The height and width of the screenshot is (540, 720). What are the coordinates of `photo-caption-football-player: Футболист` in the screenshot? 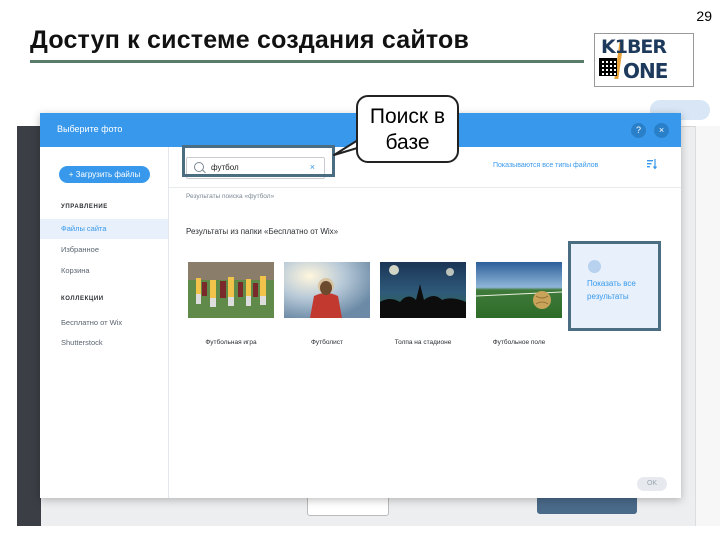 It's located at (326, 342).